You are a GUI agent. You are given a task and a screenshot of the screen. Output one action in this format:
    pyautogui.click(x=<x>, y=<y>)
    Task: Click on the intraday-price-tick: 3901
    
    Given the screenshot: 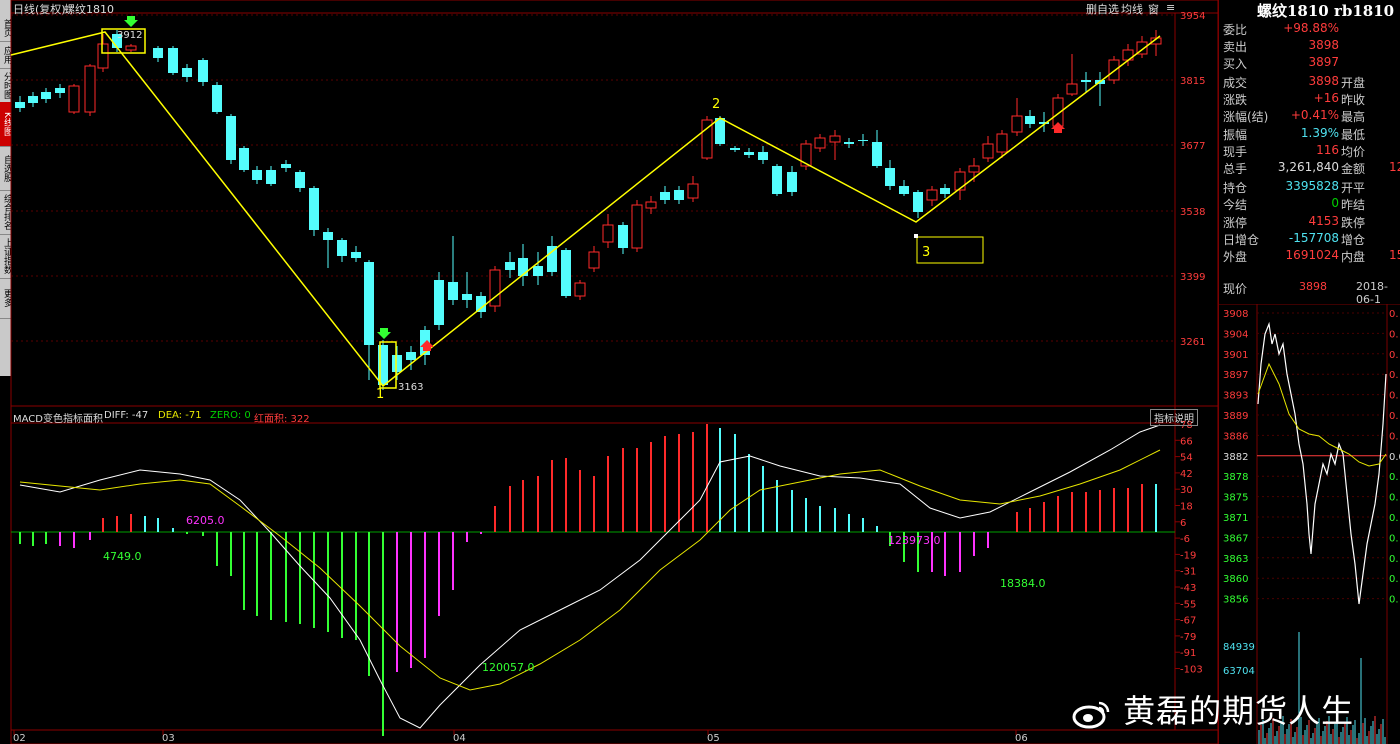 What is the action you would take?
    pyautogui.click(x=1235, y=355)
    